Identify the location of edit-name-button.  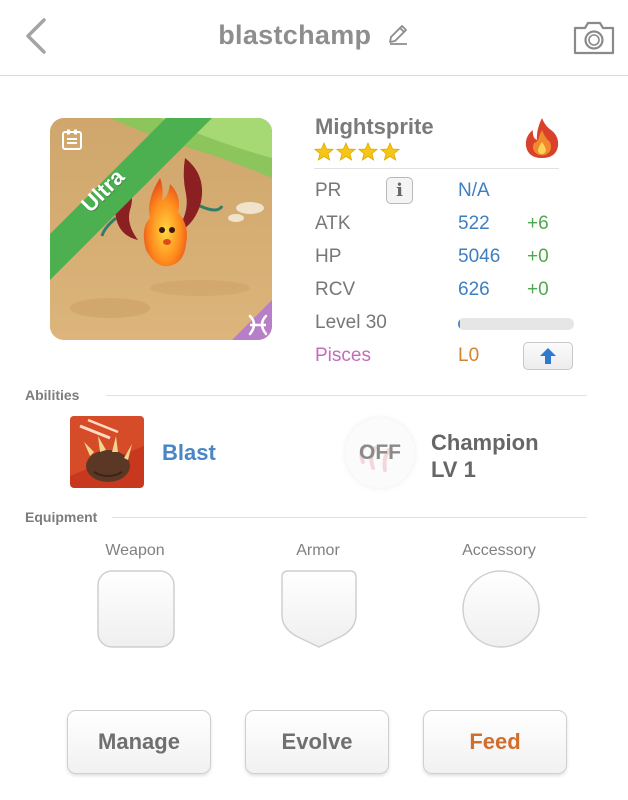
(398, 34).